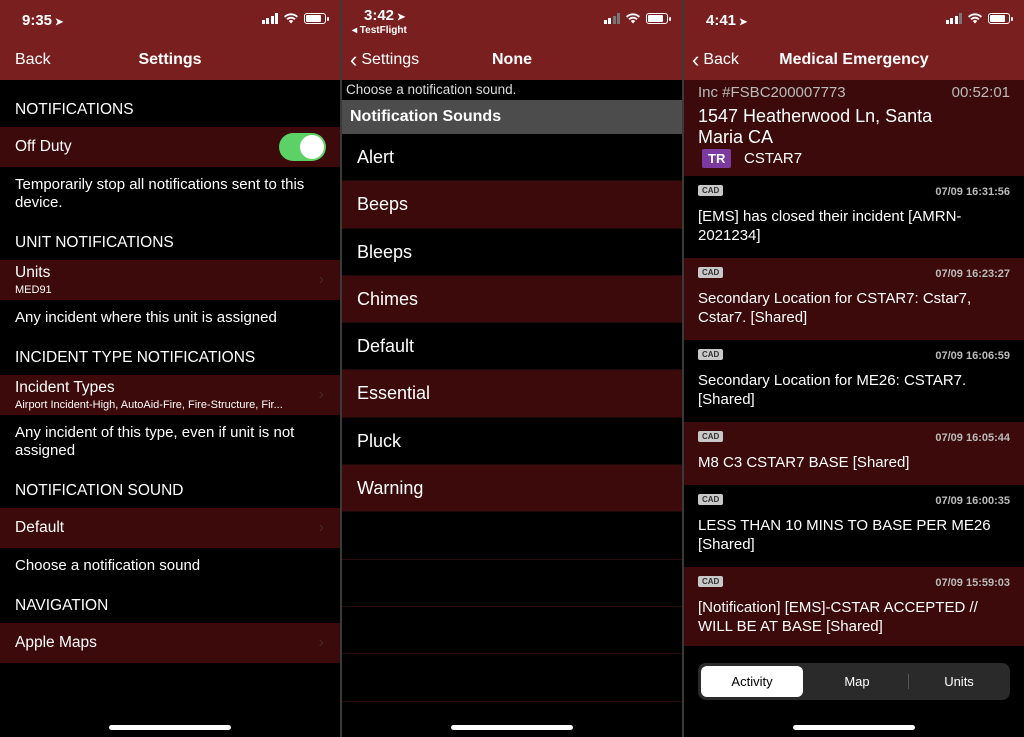  I want to click on tr-badge: TR, so click(717, 158).